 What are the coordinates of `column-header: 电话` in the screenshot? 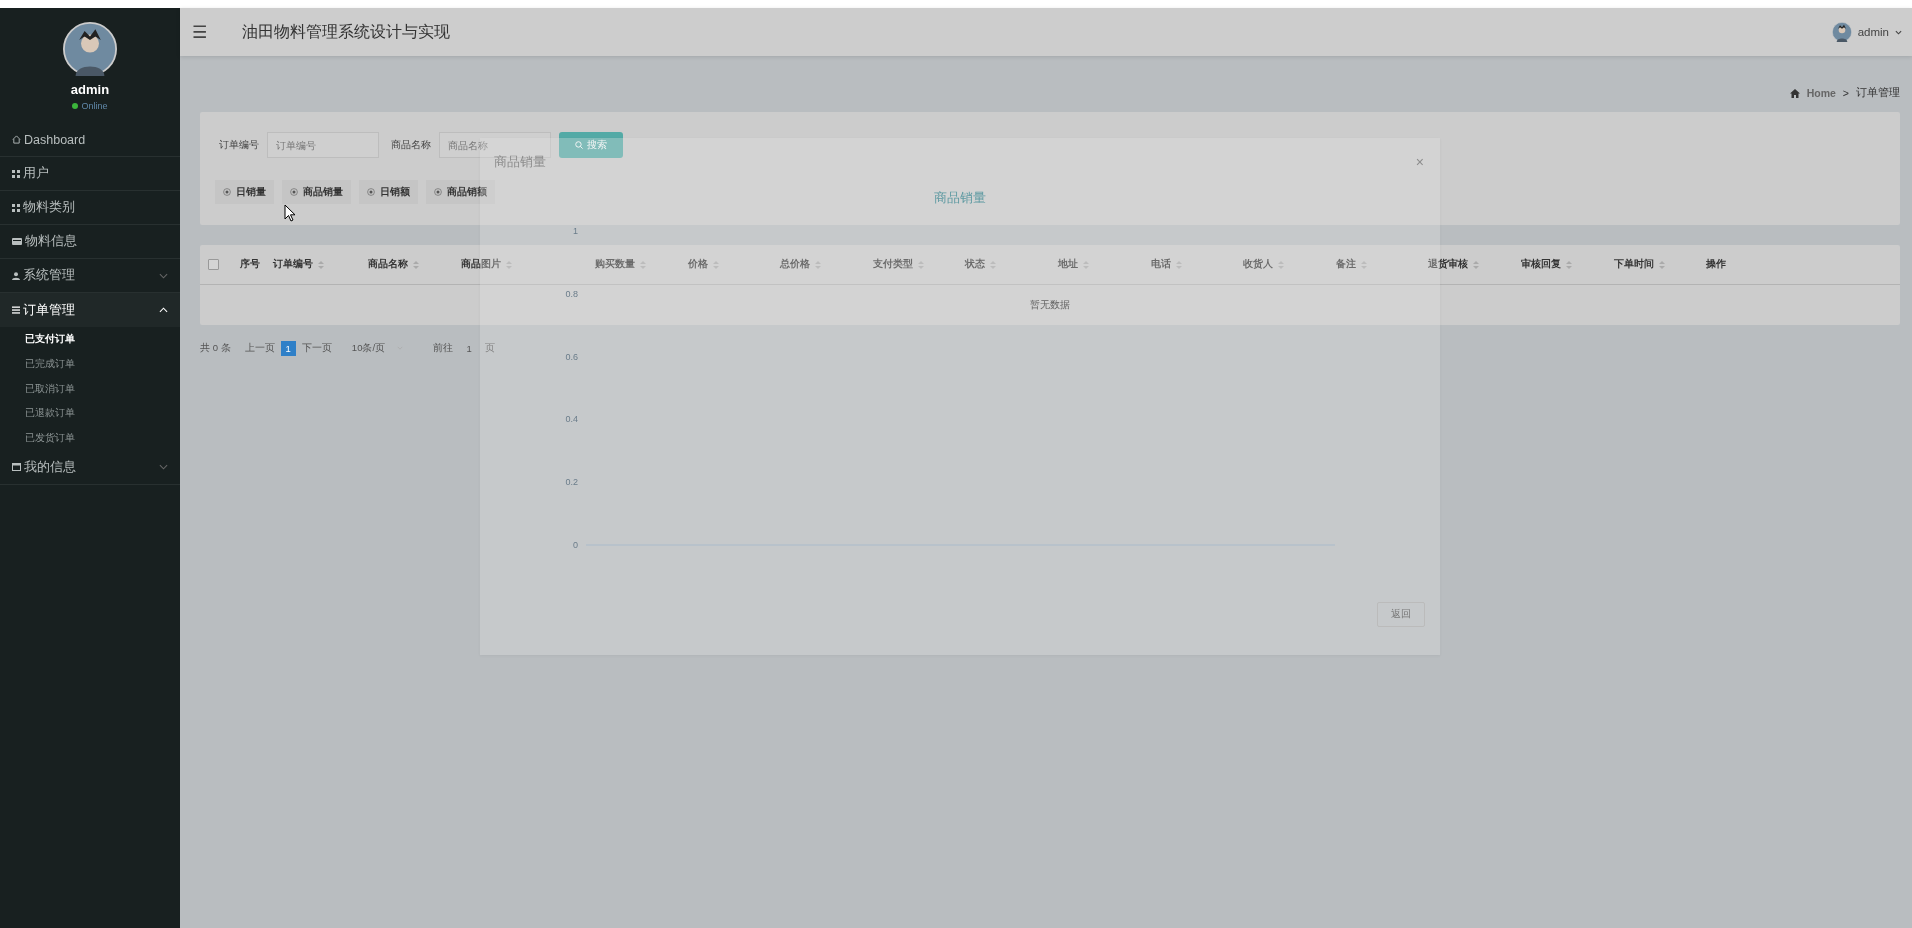 It's located at (1160, 264).